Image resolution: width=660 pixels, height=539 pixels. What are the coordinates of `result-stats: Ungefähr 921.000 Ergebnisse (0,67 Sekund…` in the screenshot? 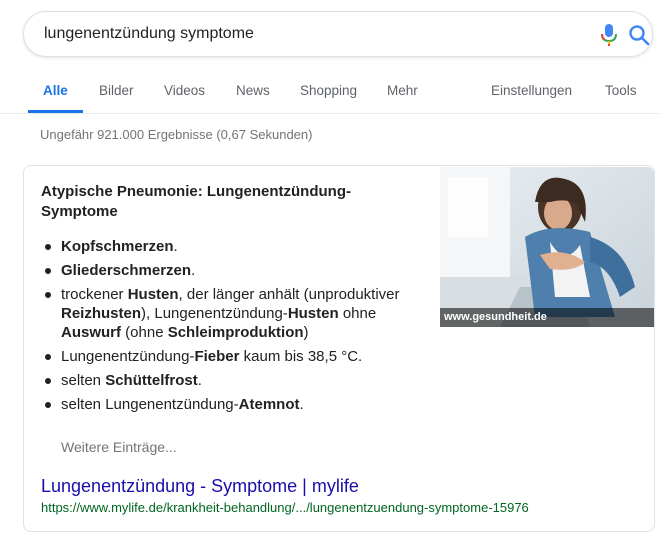 It's located at (176, 134).